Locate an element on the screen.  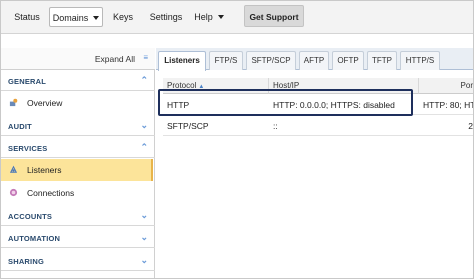
section-sharing: SHARING ⌄ is located at coordinates (78, 261).